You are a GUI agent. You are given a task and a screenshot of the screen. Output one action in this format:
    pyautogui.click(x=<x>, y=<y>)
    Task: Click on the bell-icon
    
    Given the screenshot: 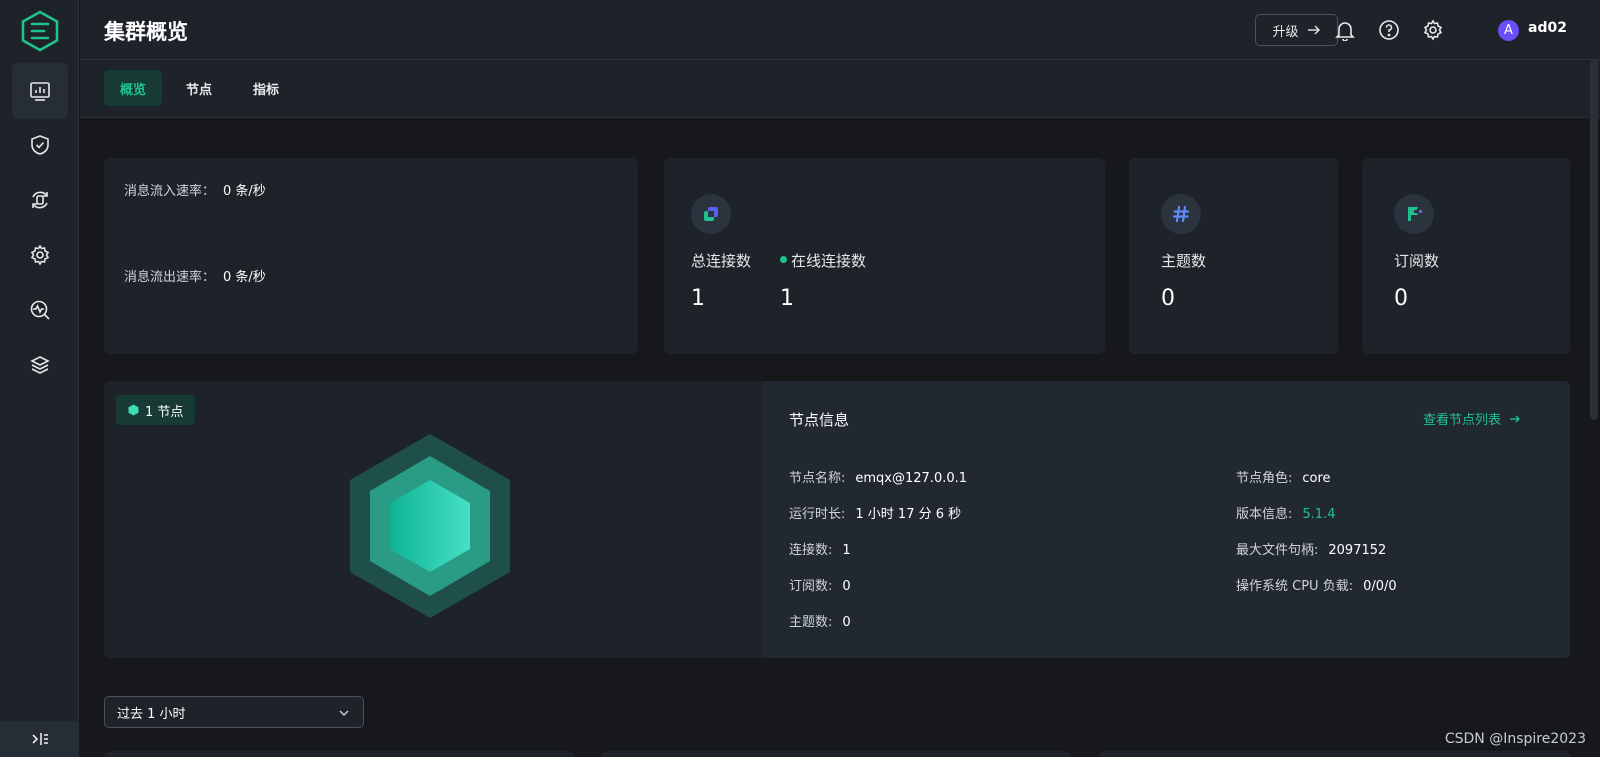 What is the action you would take?
    pyautogui.click(x=1345, y=30)
    